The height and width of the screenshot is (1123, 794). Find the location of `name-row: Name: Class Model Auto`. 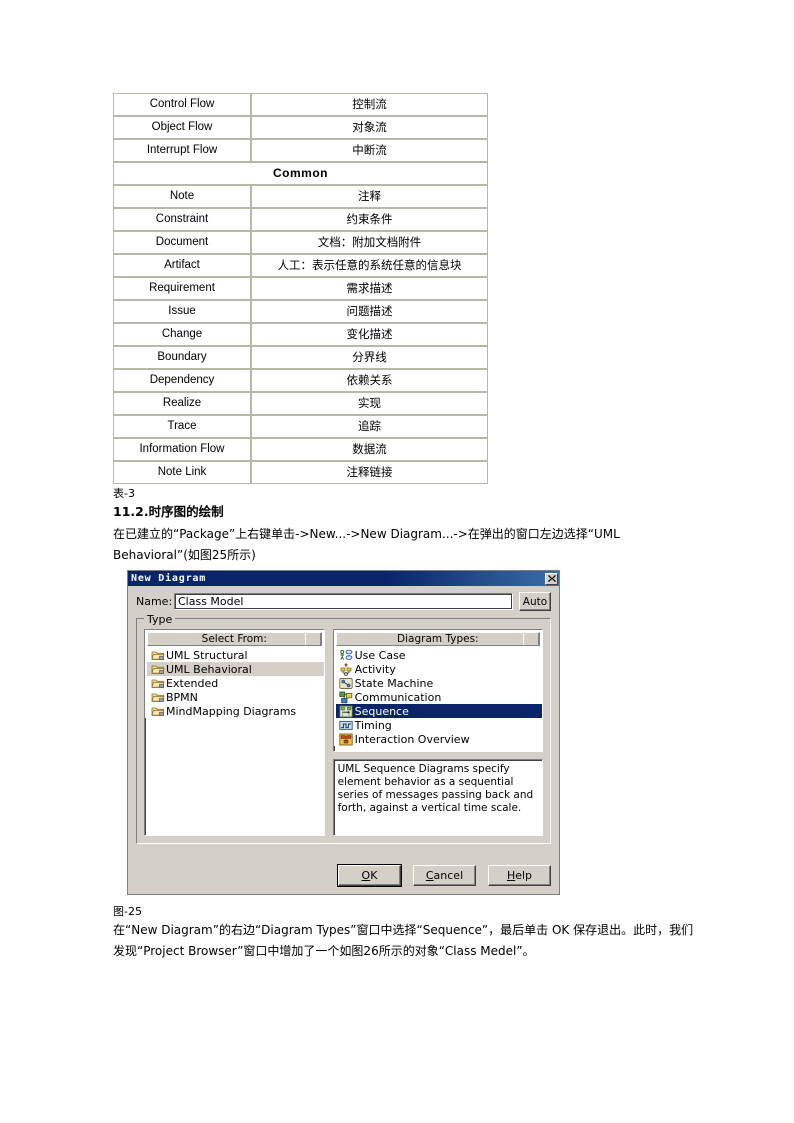

name-row: Name: Class Model Auto is located at coordinates (343, 601).